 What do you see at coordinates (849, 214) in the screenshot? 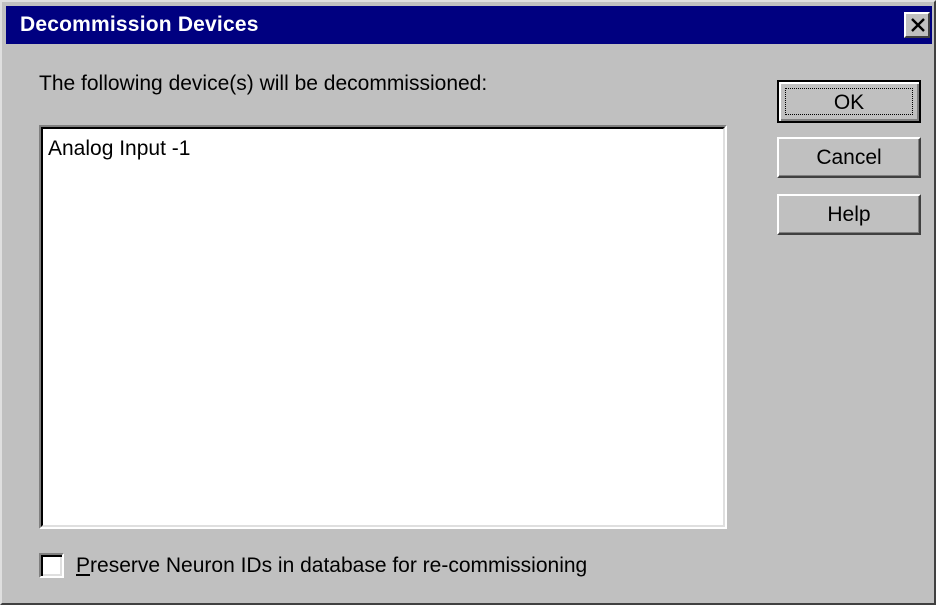
I see `help-button: Help` at bounding box center [849, 214].